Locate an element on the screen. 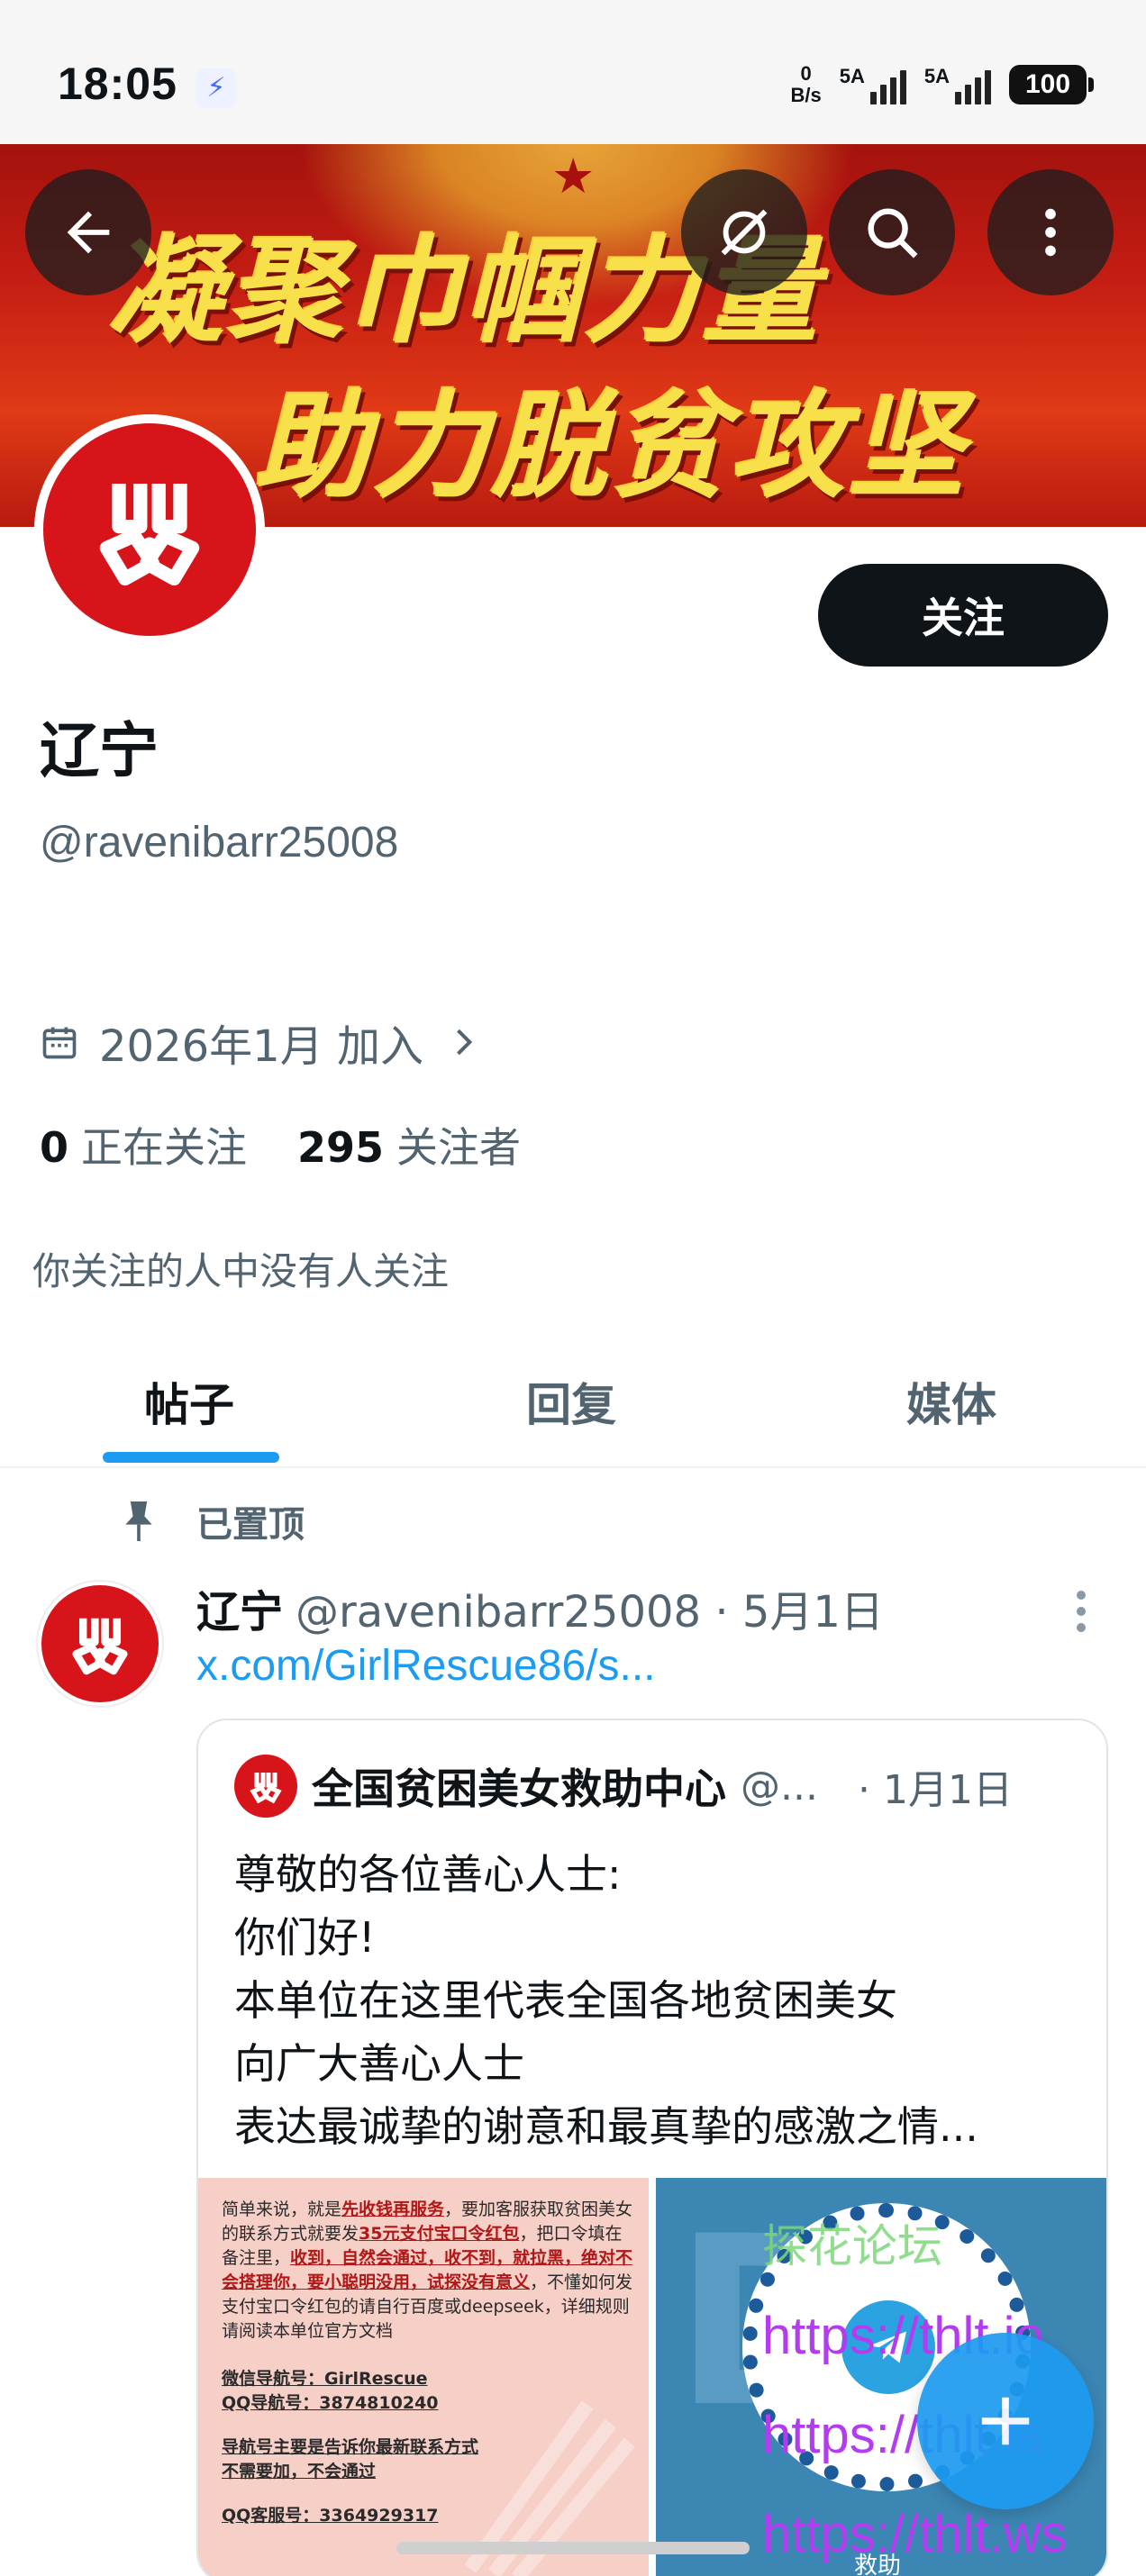 The height and width of the screenshot is (2576, 1146). active-tab-indicator is located at coordinates (191, 1457).